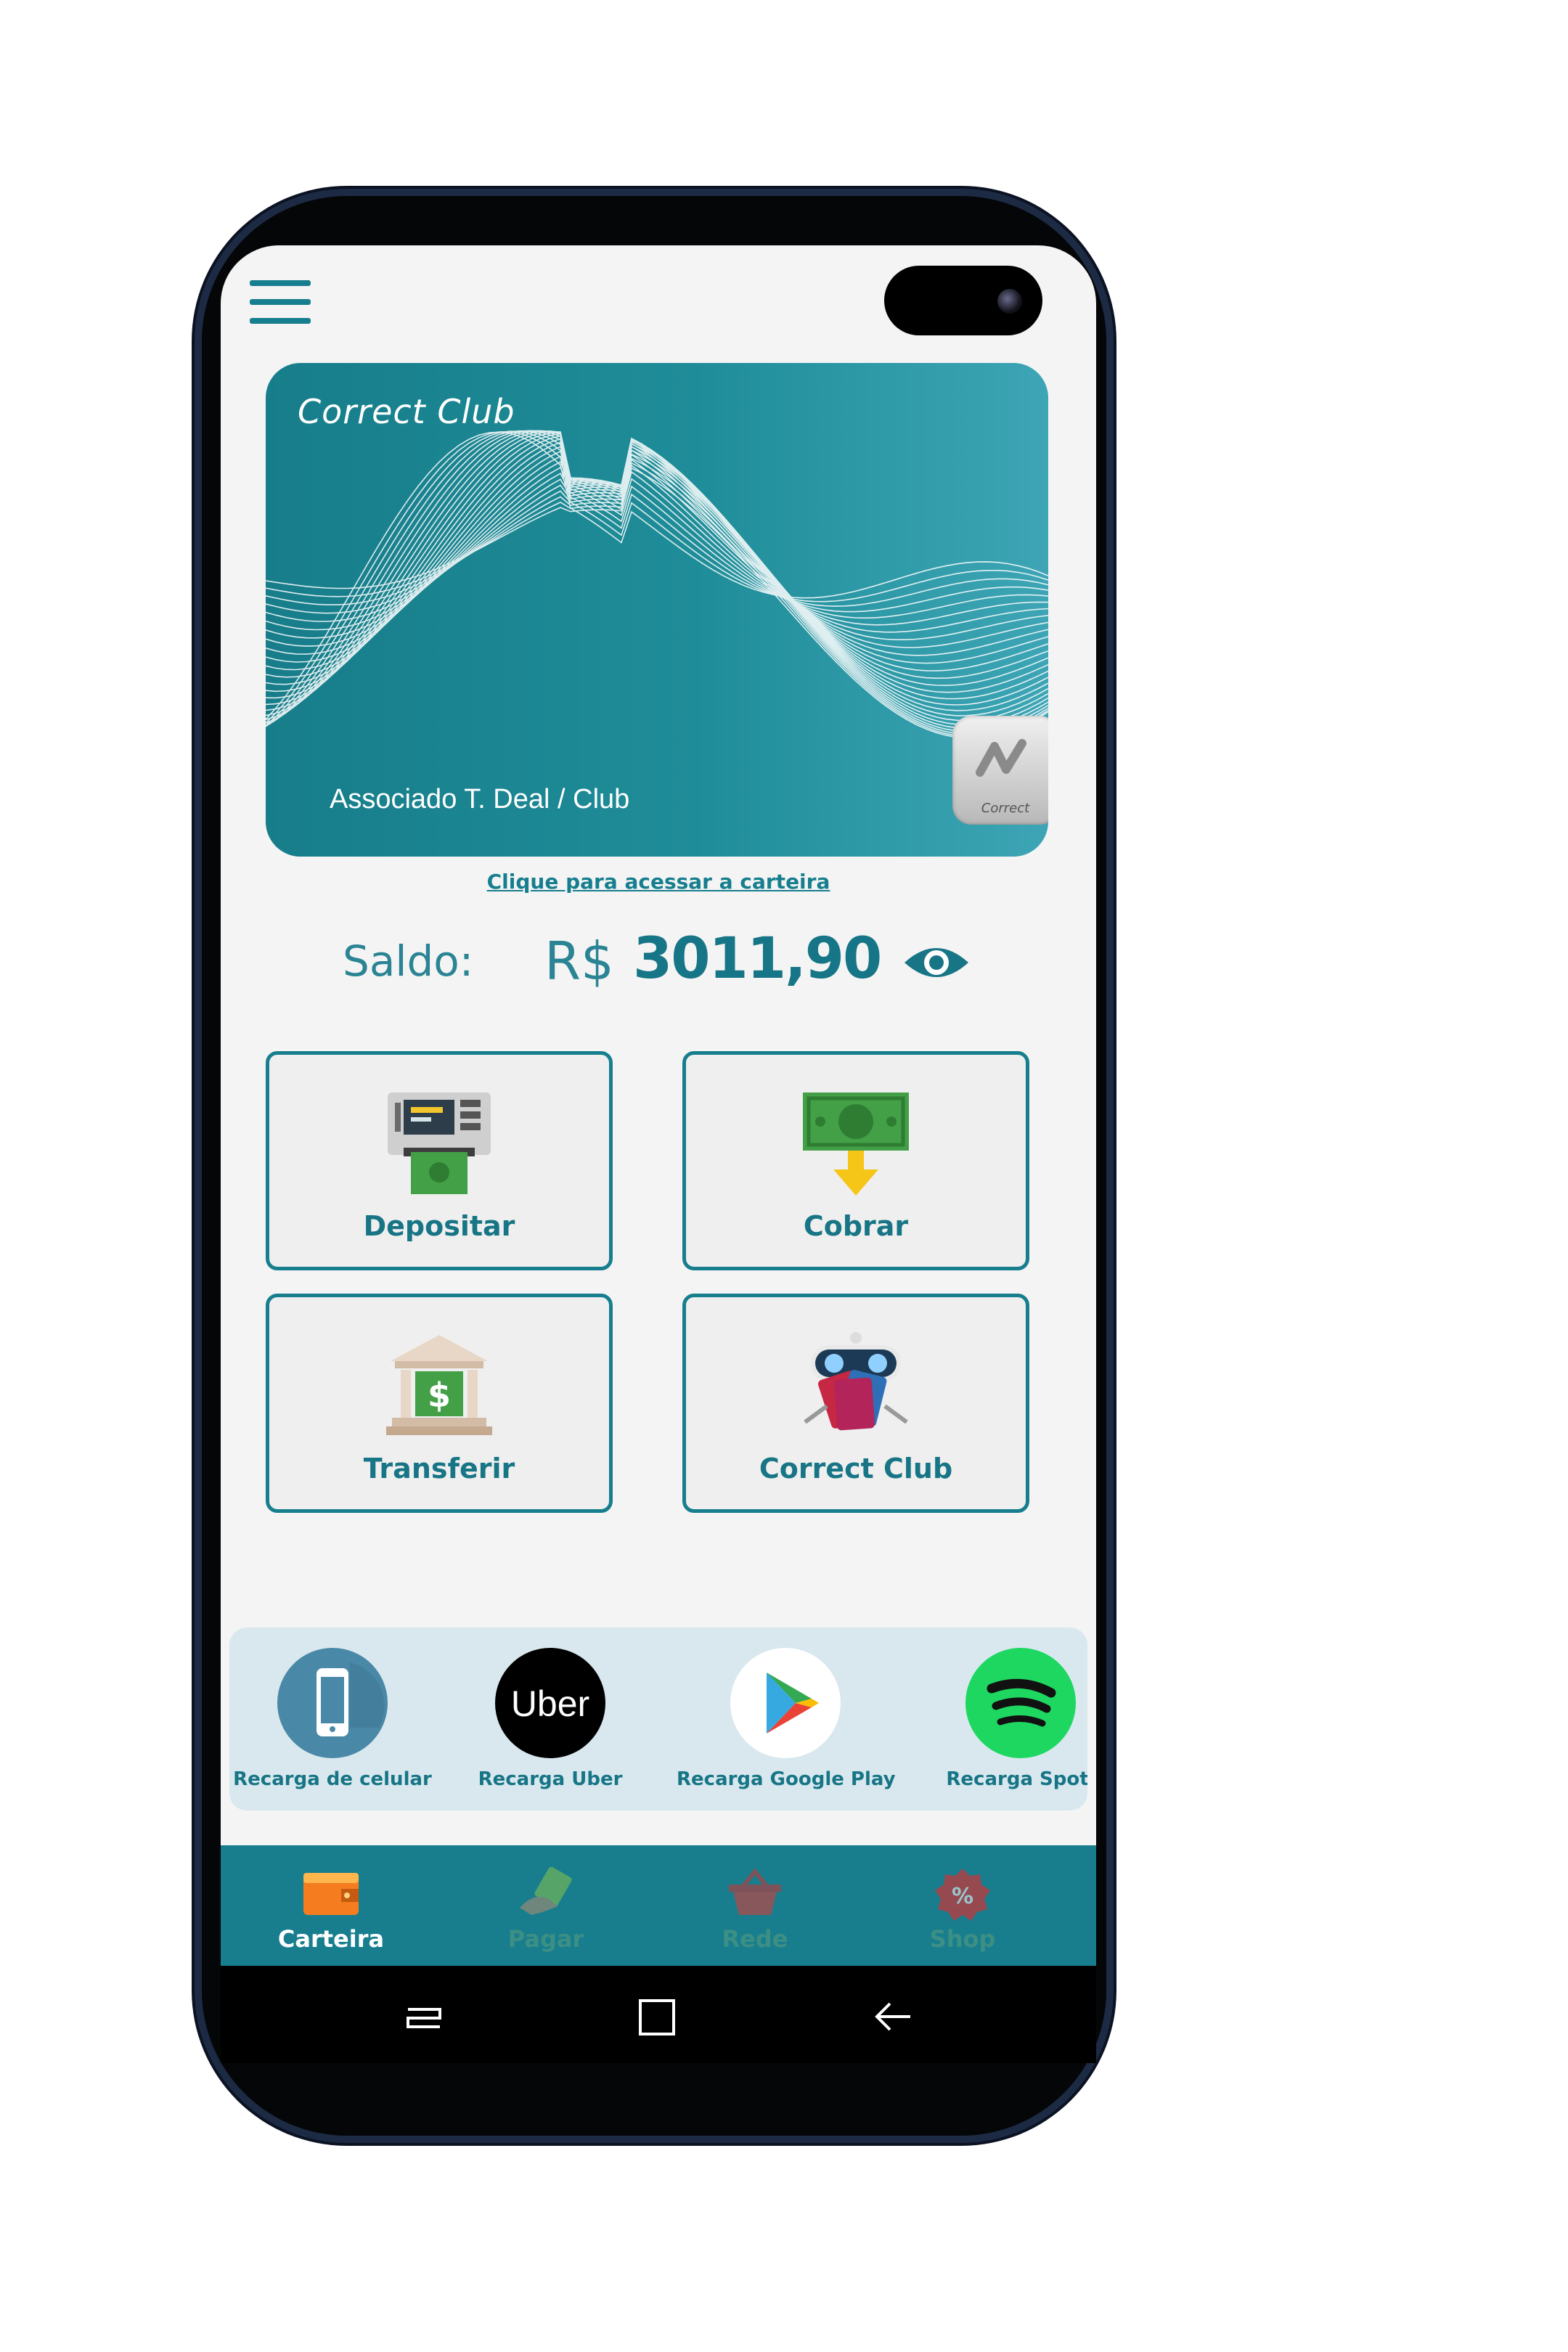 The width and height of the screenshot is (1568, 2352). I want to click on uber-icon-text: Uber, so click(550, 1704).